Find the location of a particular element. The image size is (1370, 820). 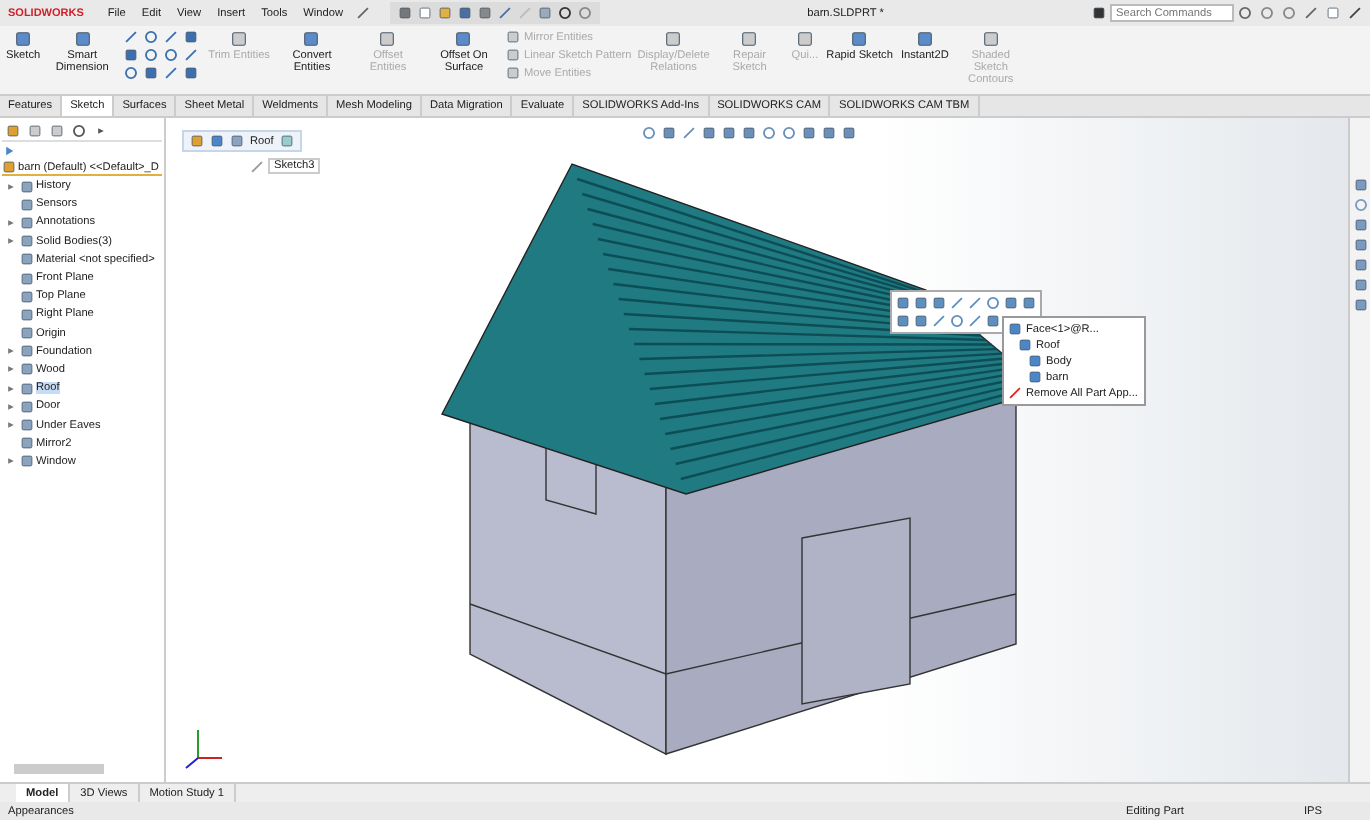

axis-triad-icon is located at coordinates (204, 749).